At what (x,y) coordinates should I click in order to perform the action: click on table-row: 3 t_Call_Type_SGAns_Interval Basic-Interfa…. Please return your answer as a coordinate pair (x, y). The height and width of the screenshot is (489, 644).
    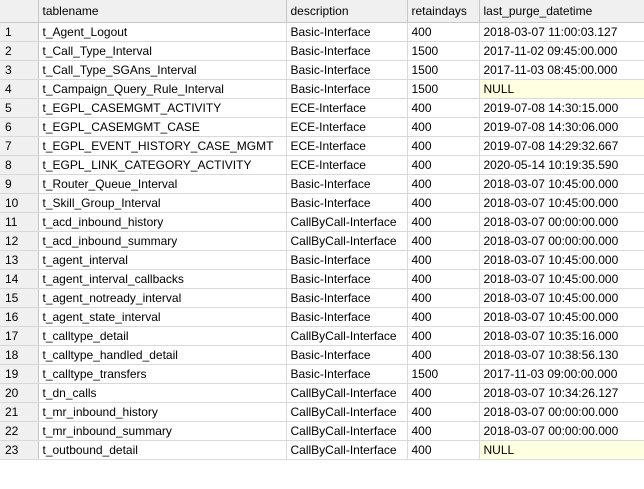
    Looking at the image, I should click on (322, 70).